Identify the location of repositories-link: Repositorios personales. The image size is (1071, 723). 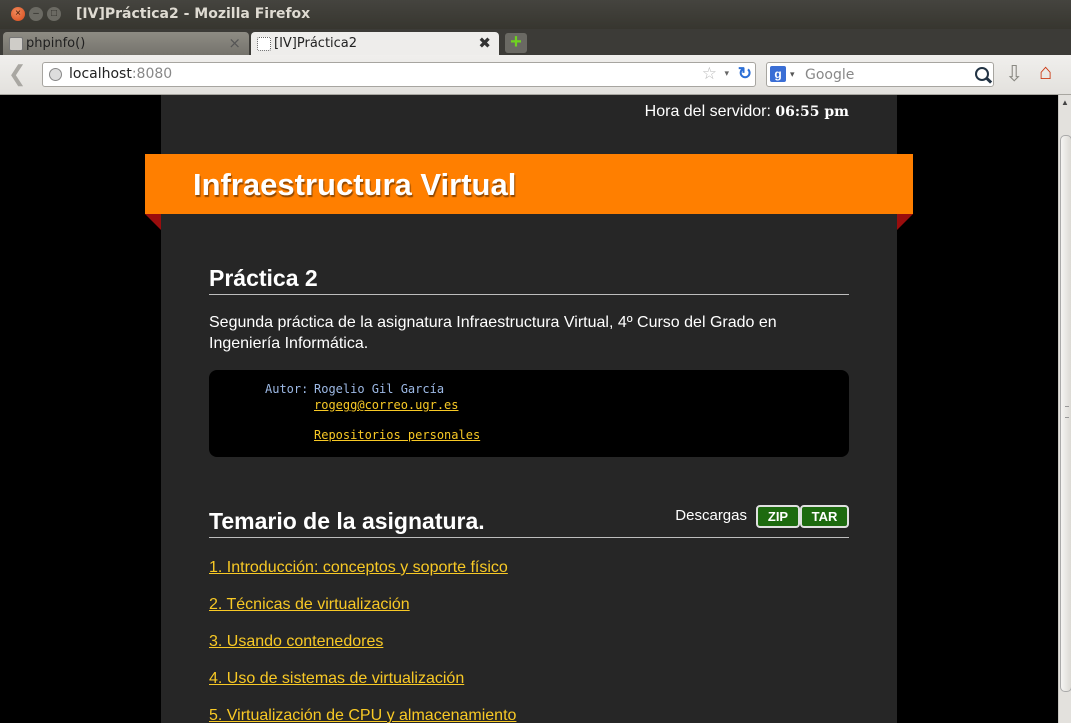
(397, 435).